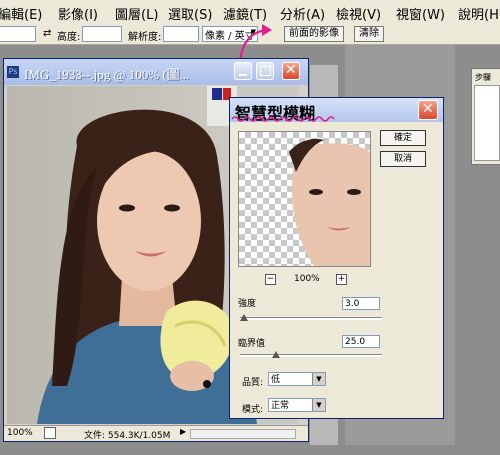 The height and width of the screenshot is (455, 500). What do you see at coordinates (358, 13) in the screenshot?
I see `menu-view: 檢視(V)` at bounding box center [358, 13].